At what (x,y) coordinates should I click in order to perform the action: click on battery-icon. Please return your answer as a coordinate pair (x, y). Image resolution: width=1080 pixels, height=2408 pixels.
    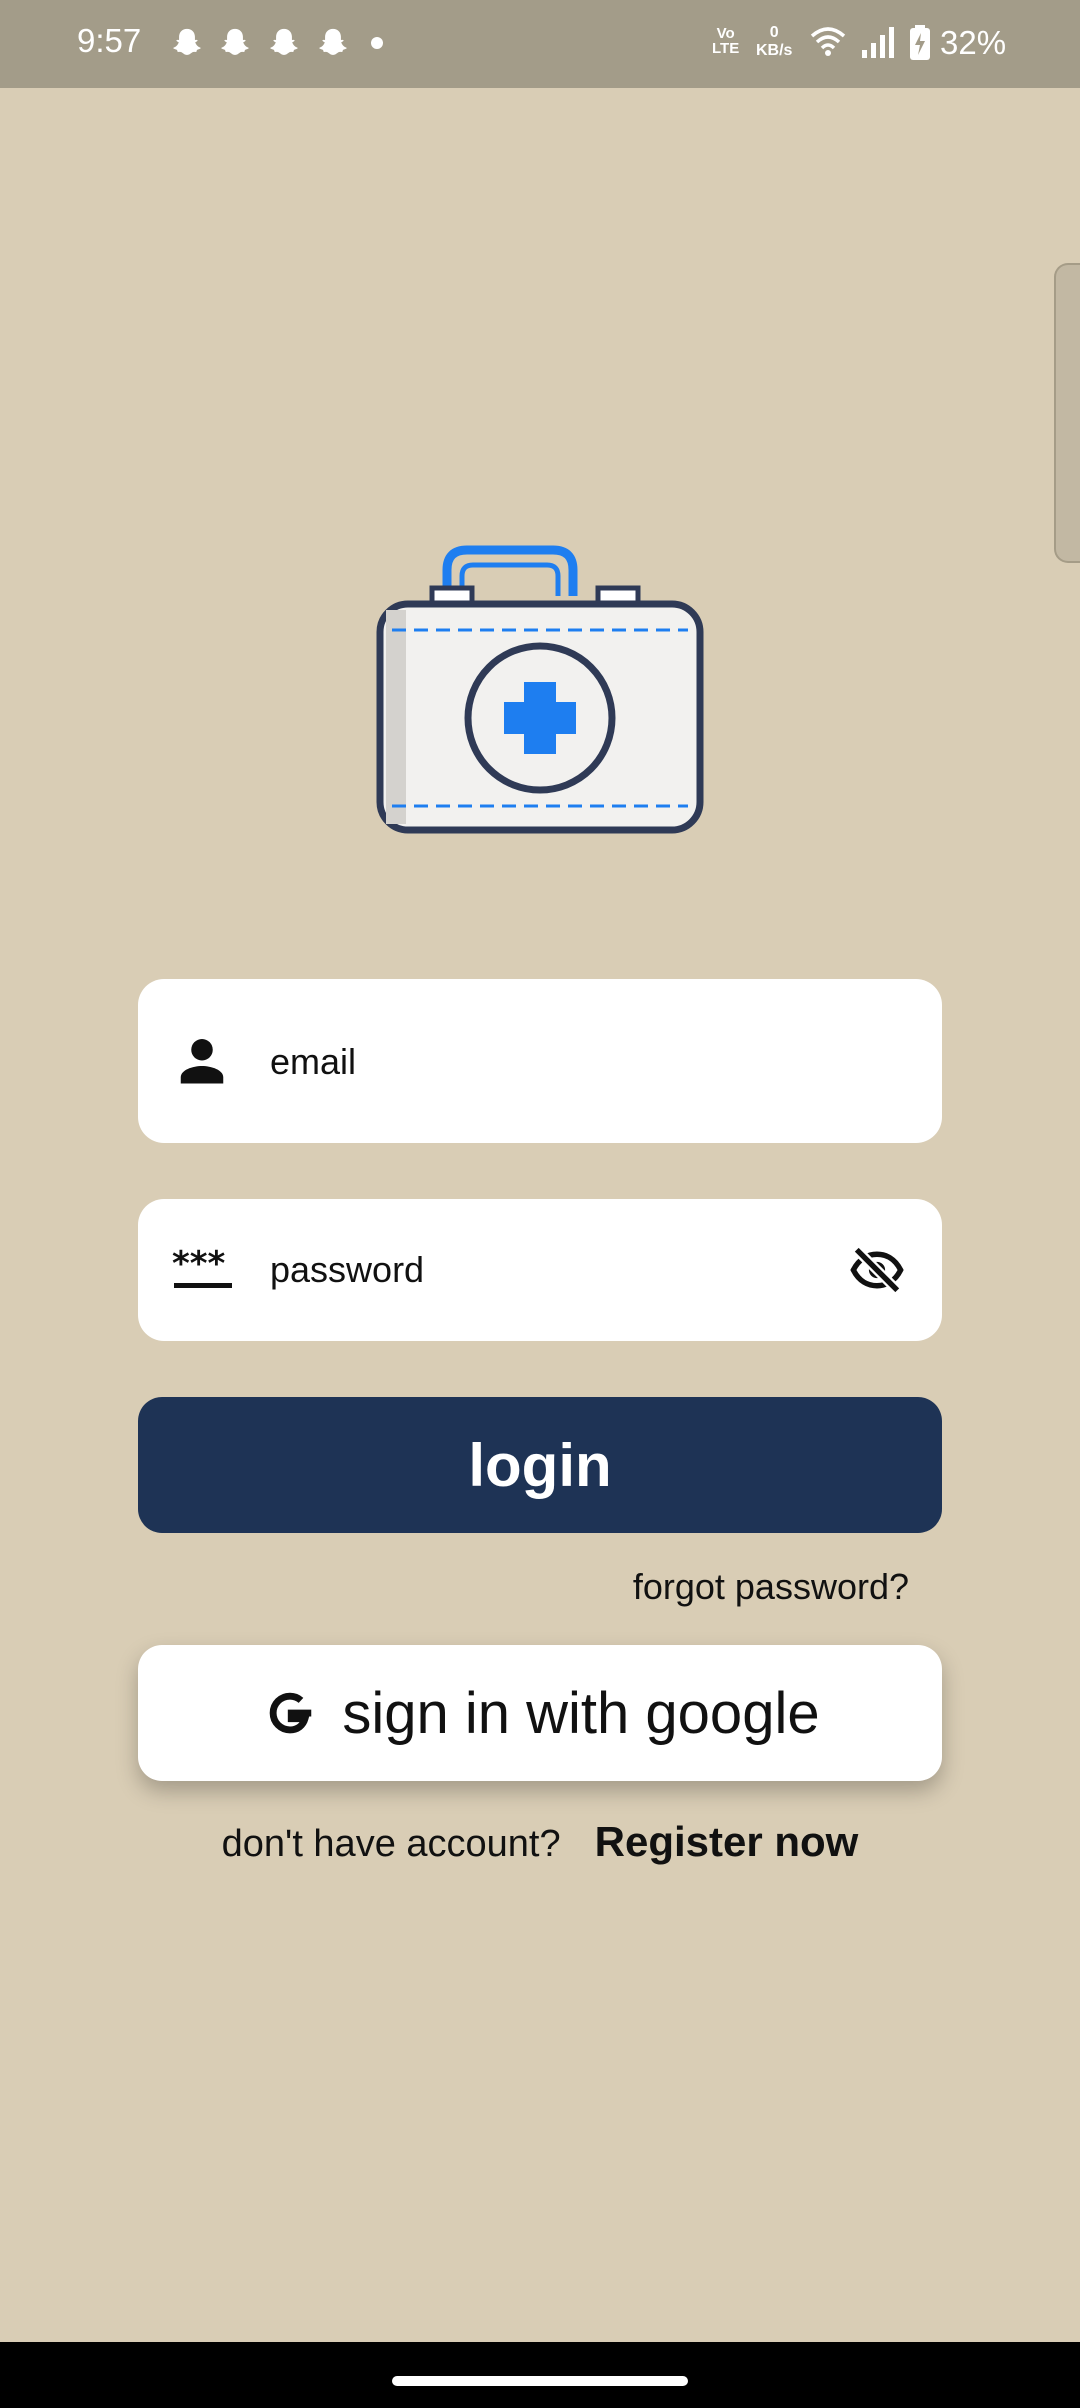
    Looking at the image, I should click on (920, 42).